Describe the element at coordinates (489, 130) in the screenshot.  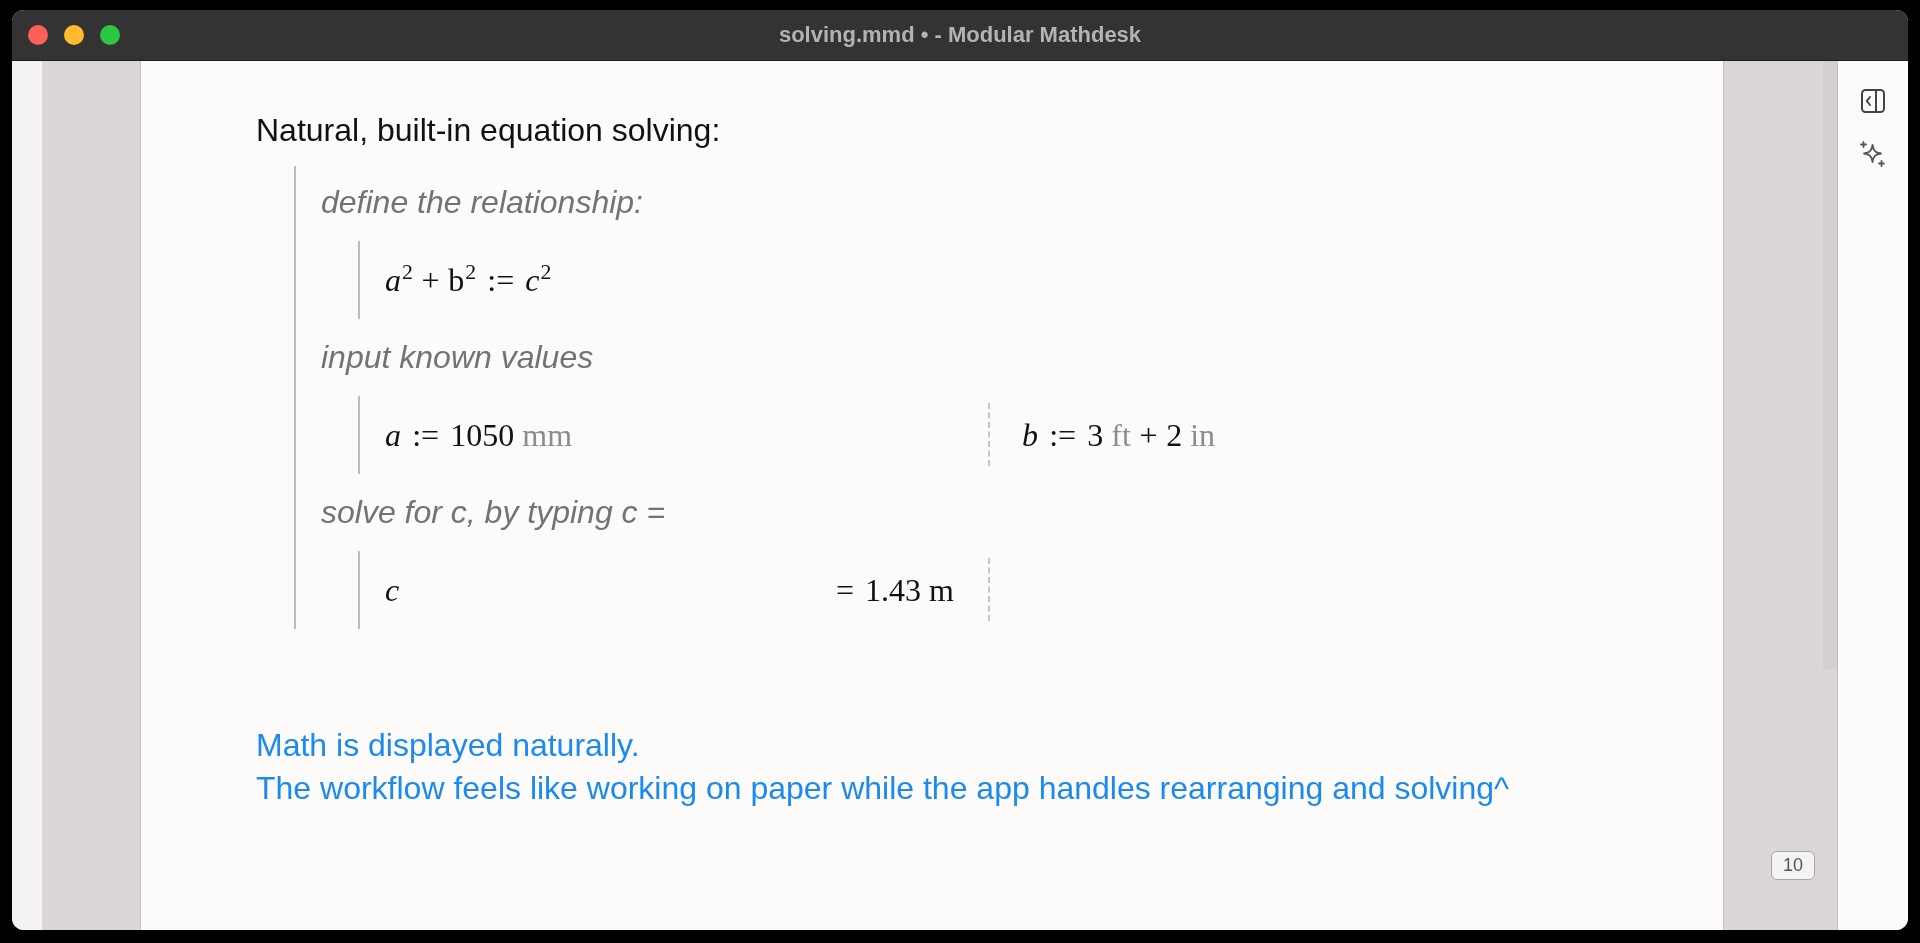
I see `section-heading: Natural, built-in equation solving:` at that location.